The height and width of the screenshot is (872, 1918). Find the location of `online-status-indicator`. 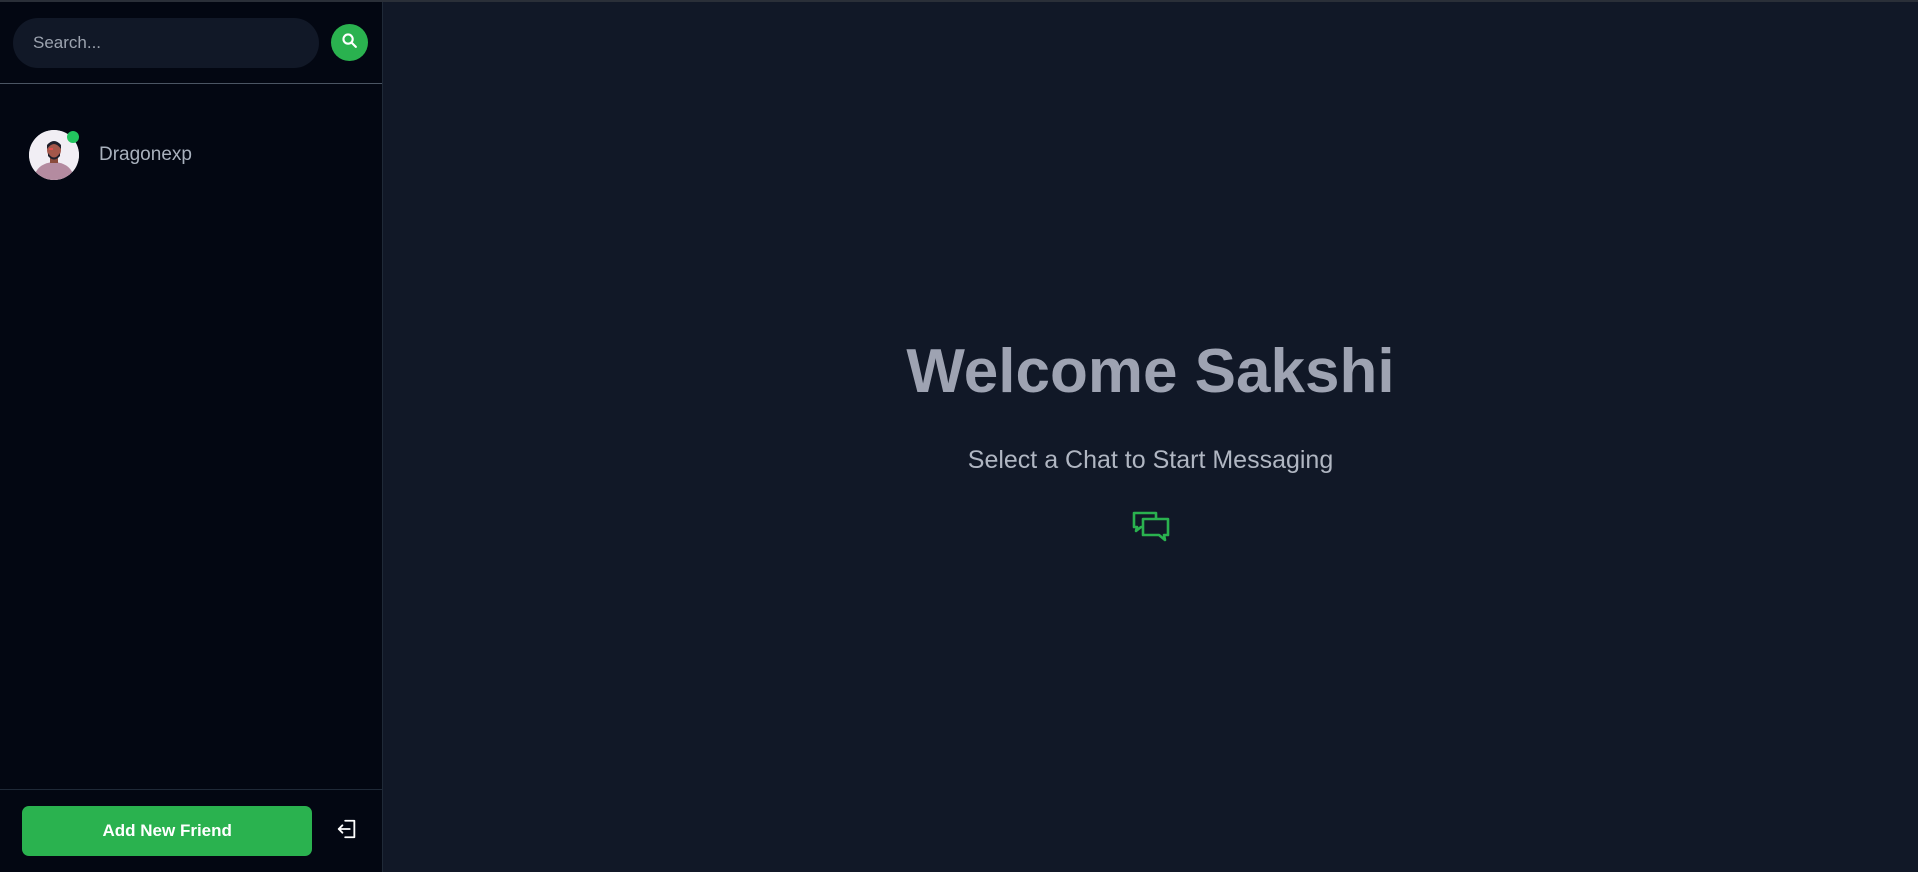

online-status-indicator is located at coordinates (73, 137).